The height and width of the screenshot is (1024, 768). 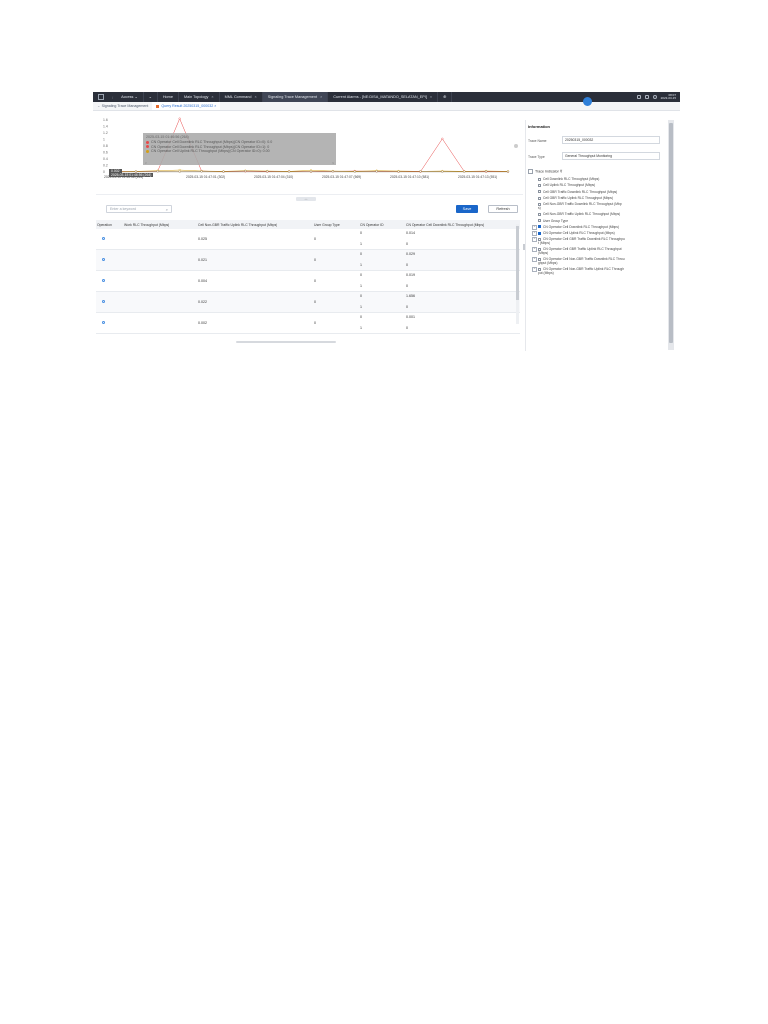 What do you see at coordinates (309, 208) in the screenshot?
I see `table-controls: Enter a keyword ⌕ Save Refresh` at bounding box center [309, 208].